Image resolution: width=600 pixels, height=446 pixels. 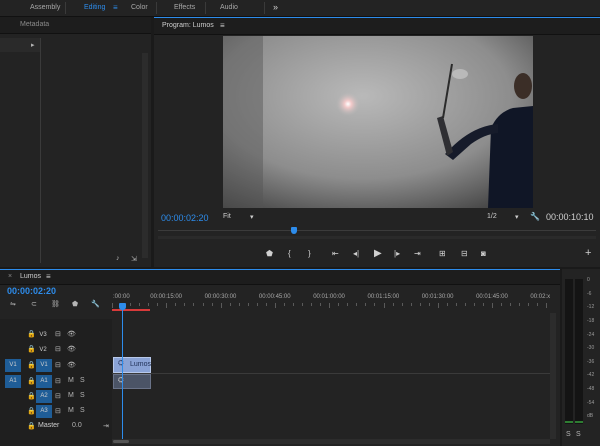 What do you see at coordinates (378, 253) in the screenshot?
I see `play-icon: ▶` at bounding box center [378, 253].